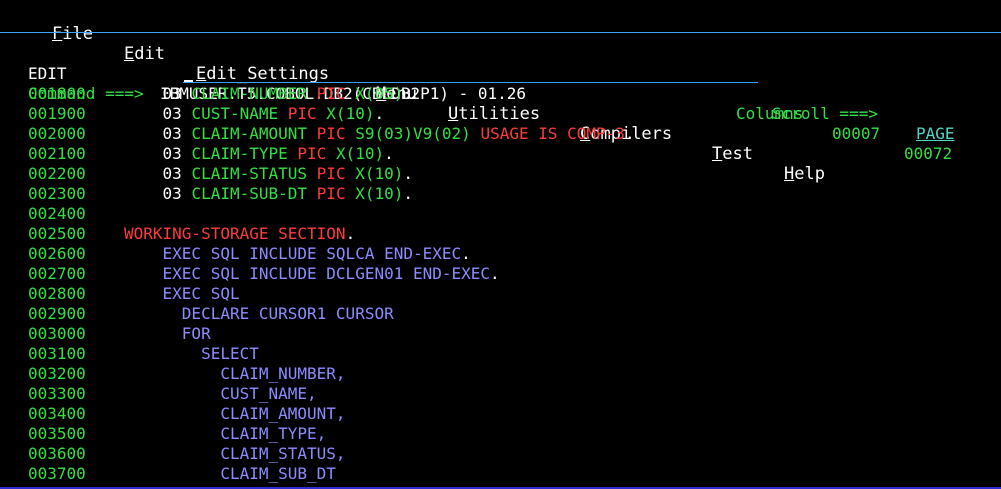  I want to click on line-number: 003200, so click(57, 374).